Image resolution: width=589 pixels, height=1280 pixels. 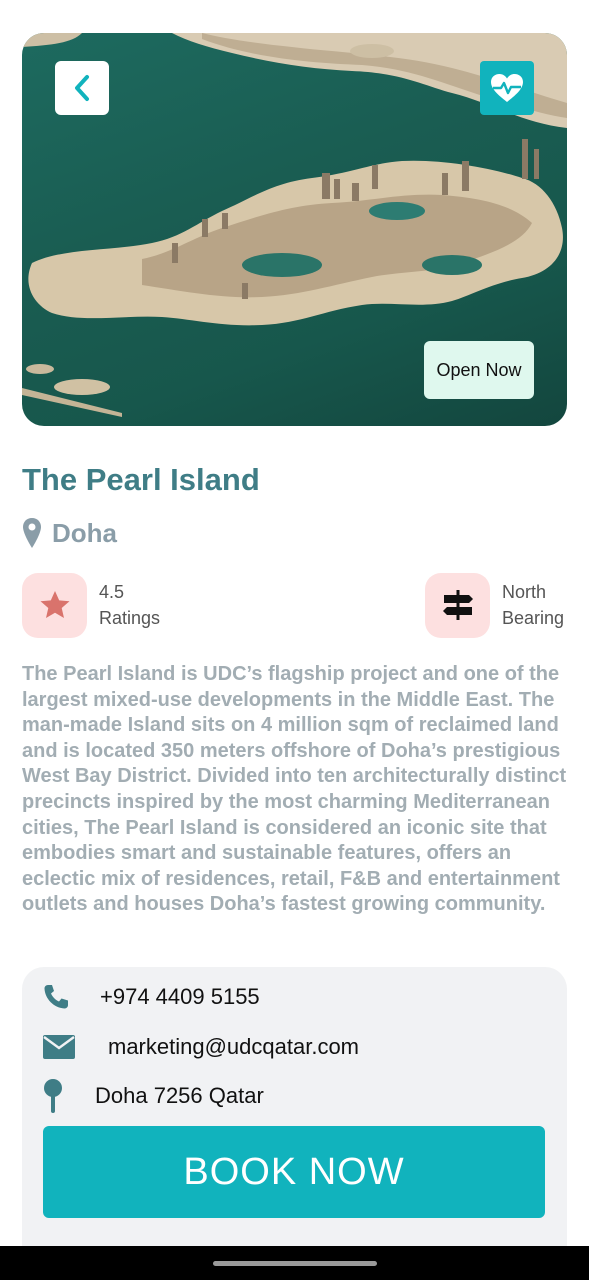 I want to click on system-nav-bar, so click(x=294, y=1263).